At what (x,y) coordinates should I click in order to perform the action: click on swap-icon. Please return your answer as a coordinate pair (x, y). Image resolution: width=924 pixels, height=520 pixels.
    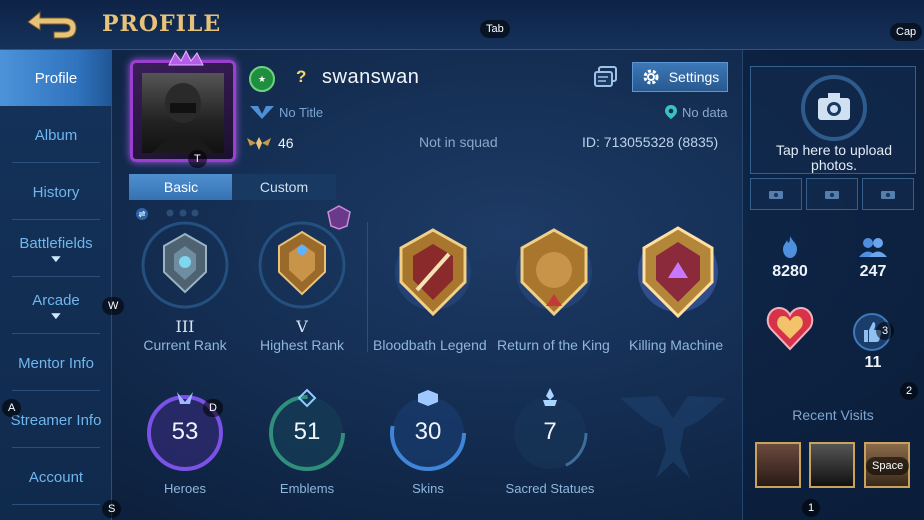
    Looking at the image, I should click on (142, 214).